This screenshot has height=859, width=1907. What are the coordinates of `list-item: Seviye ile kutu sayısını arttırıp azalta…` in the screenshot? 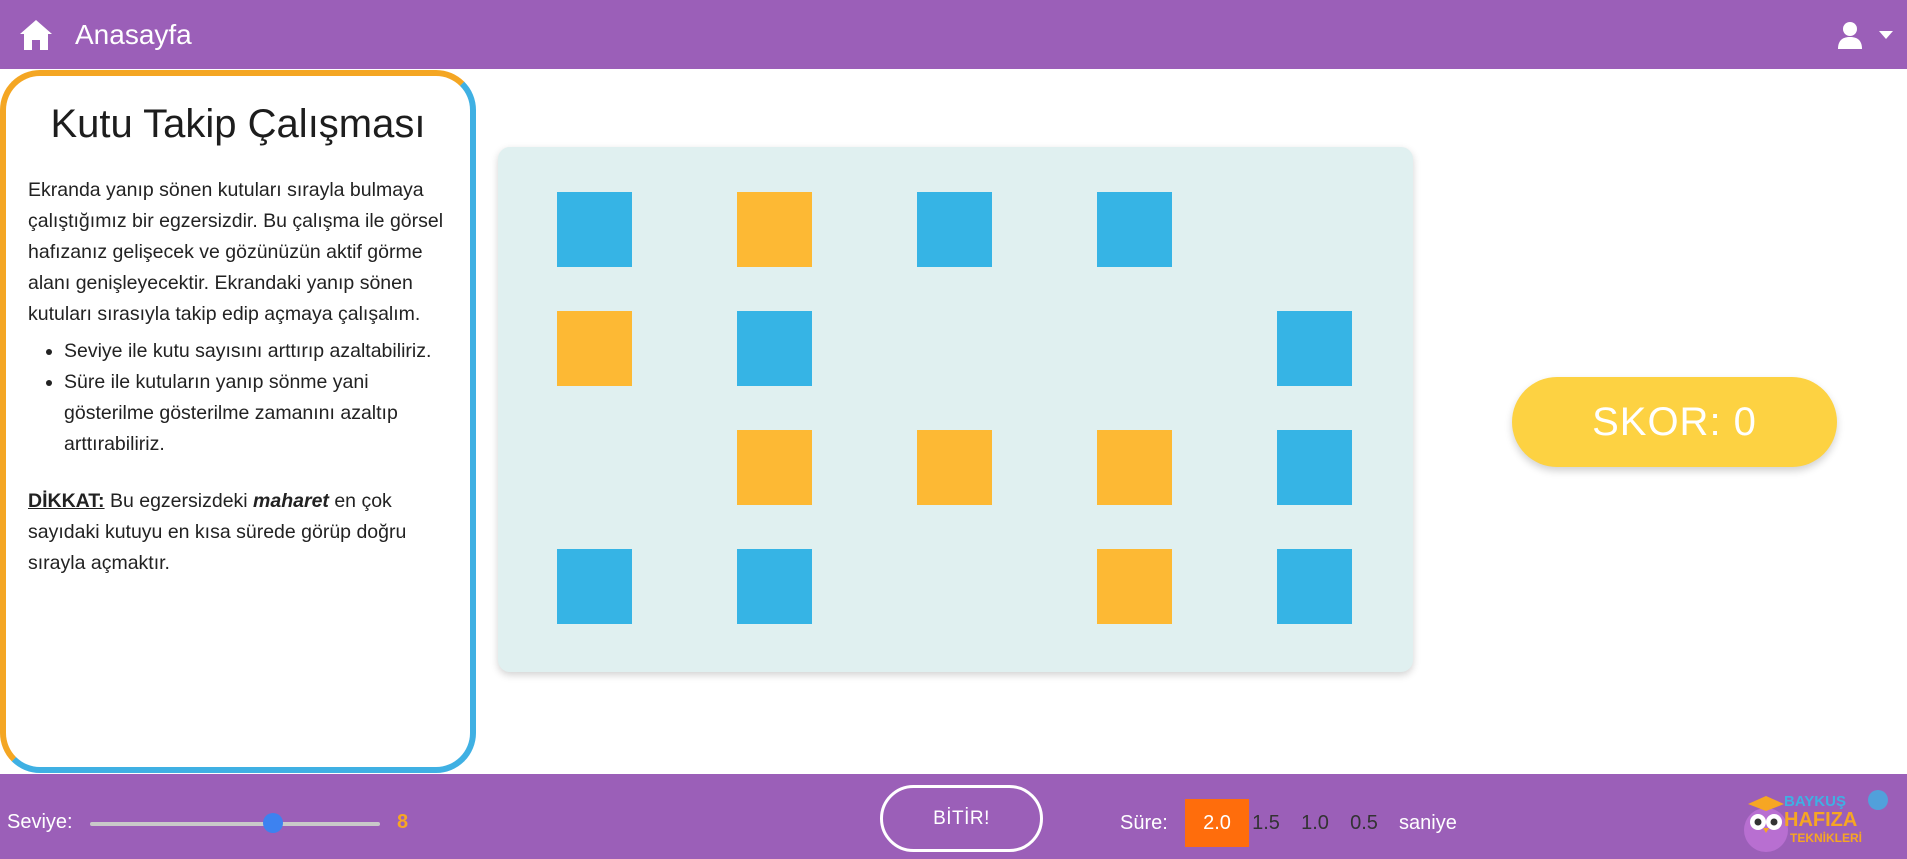 It's located at (256, 351).